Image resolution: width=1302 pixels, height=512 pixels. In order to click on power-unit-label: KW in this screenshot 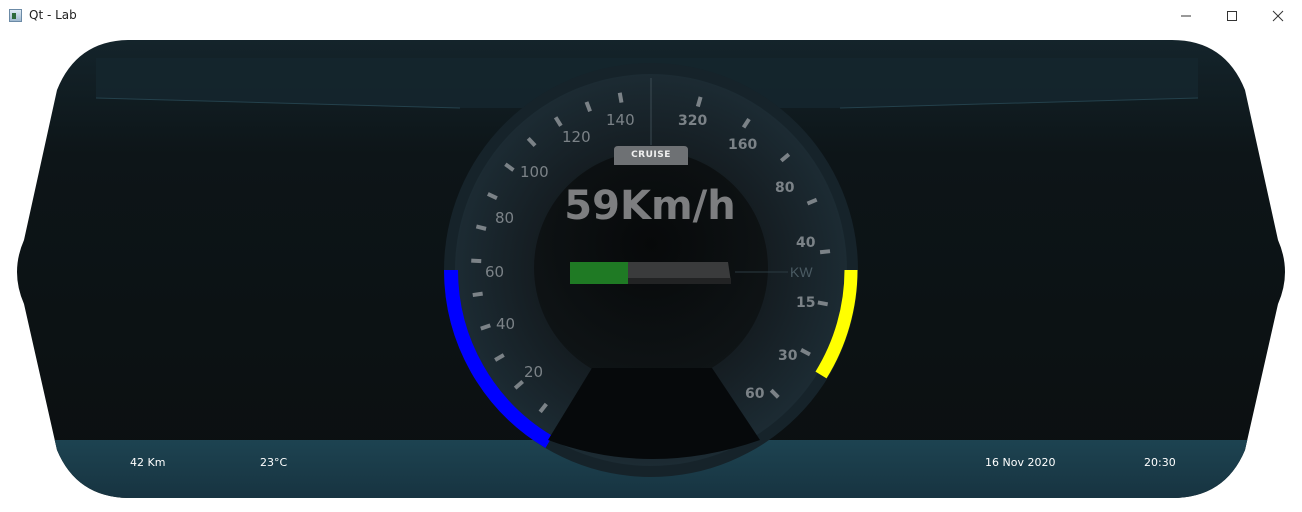, I will do `click(801, 272)`.